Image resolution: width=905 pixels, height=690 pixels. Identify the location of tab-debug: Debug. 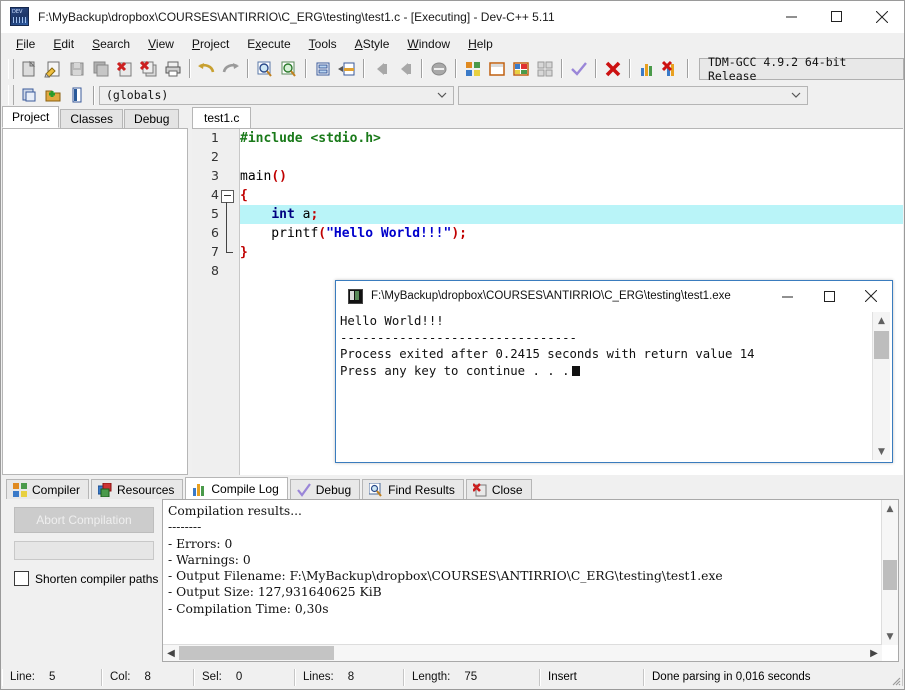
(152, 118).